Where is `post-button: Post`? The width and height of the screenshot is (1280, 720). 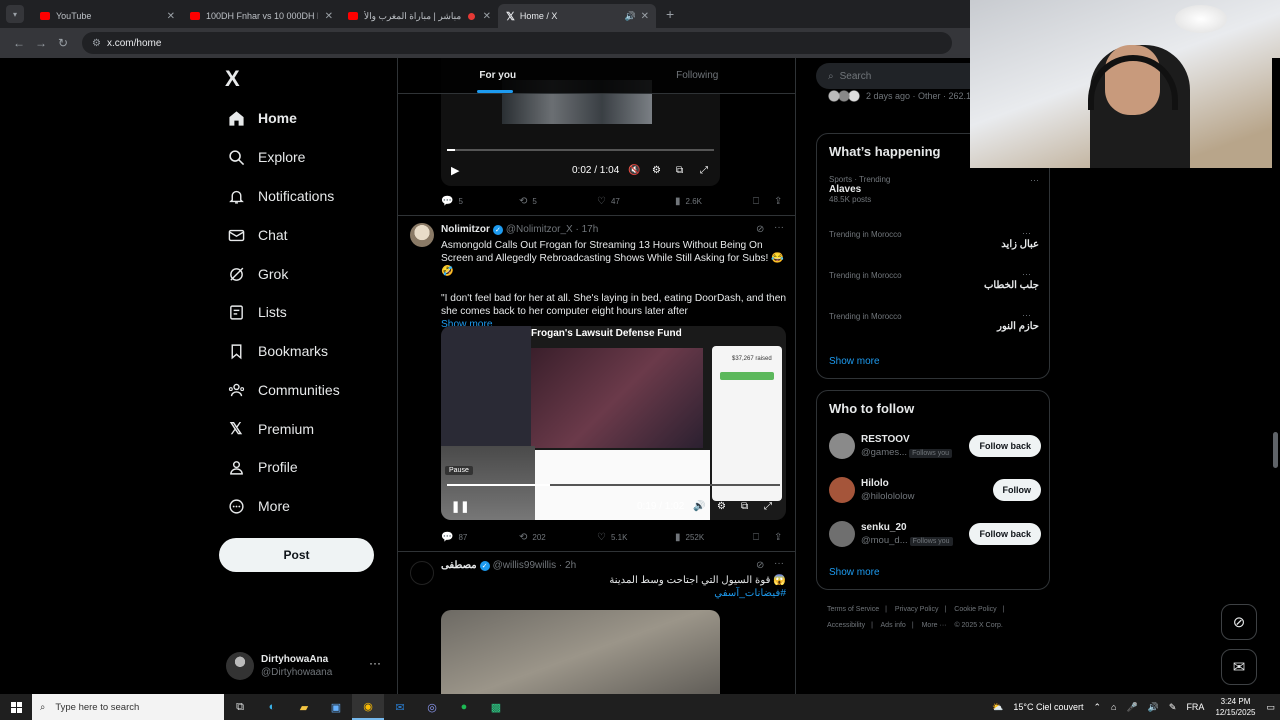 post-button: Post is located at coordinates (296, 555).